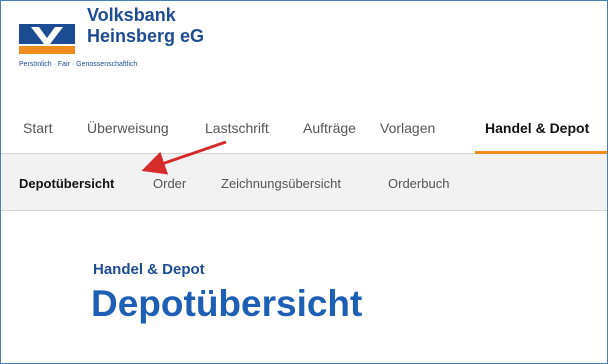  Describe the element at coordinates (537, 128) in the screenshot. I see `nav-handel-depot: Handel & Depot` at that location.